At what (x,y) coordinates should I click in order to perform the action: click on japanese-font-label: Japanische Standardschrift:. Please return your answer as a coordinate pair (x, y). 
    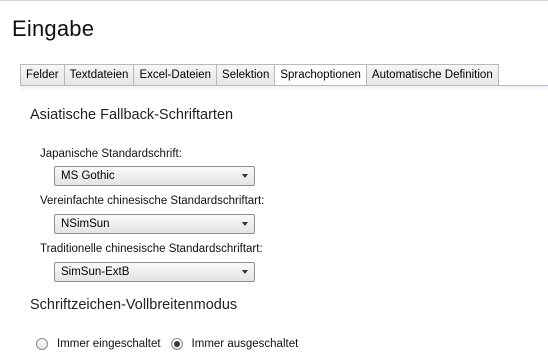
    Looking at the image, I should click on (111, 154).